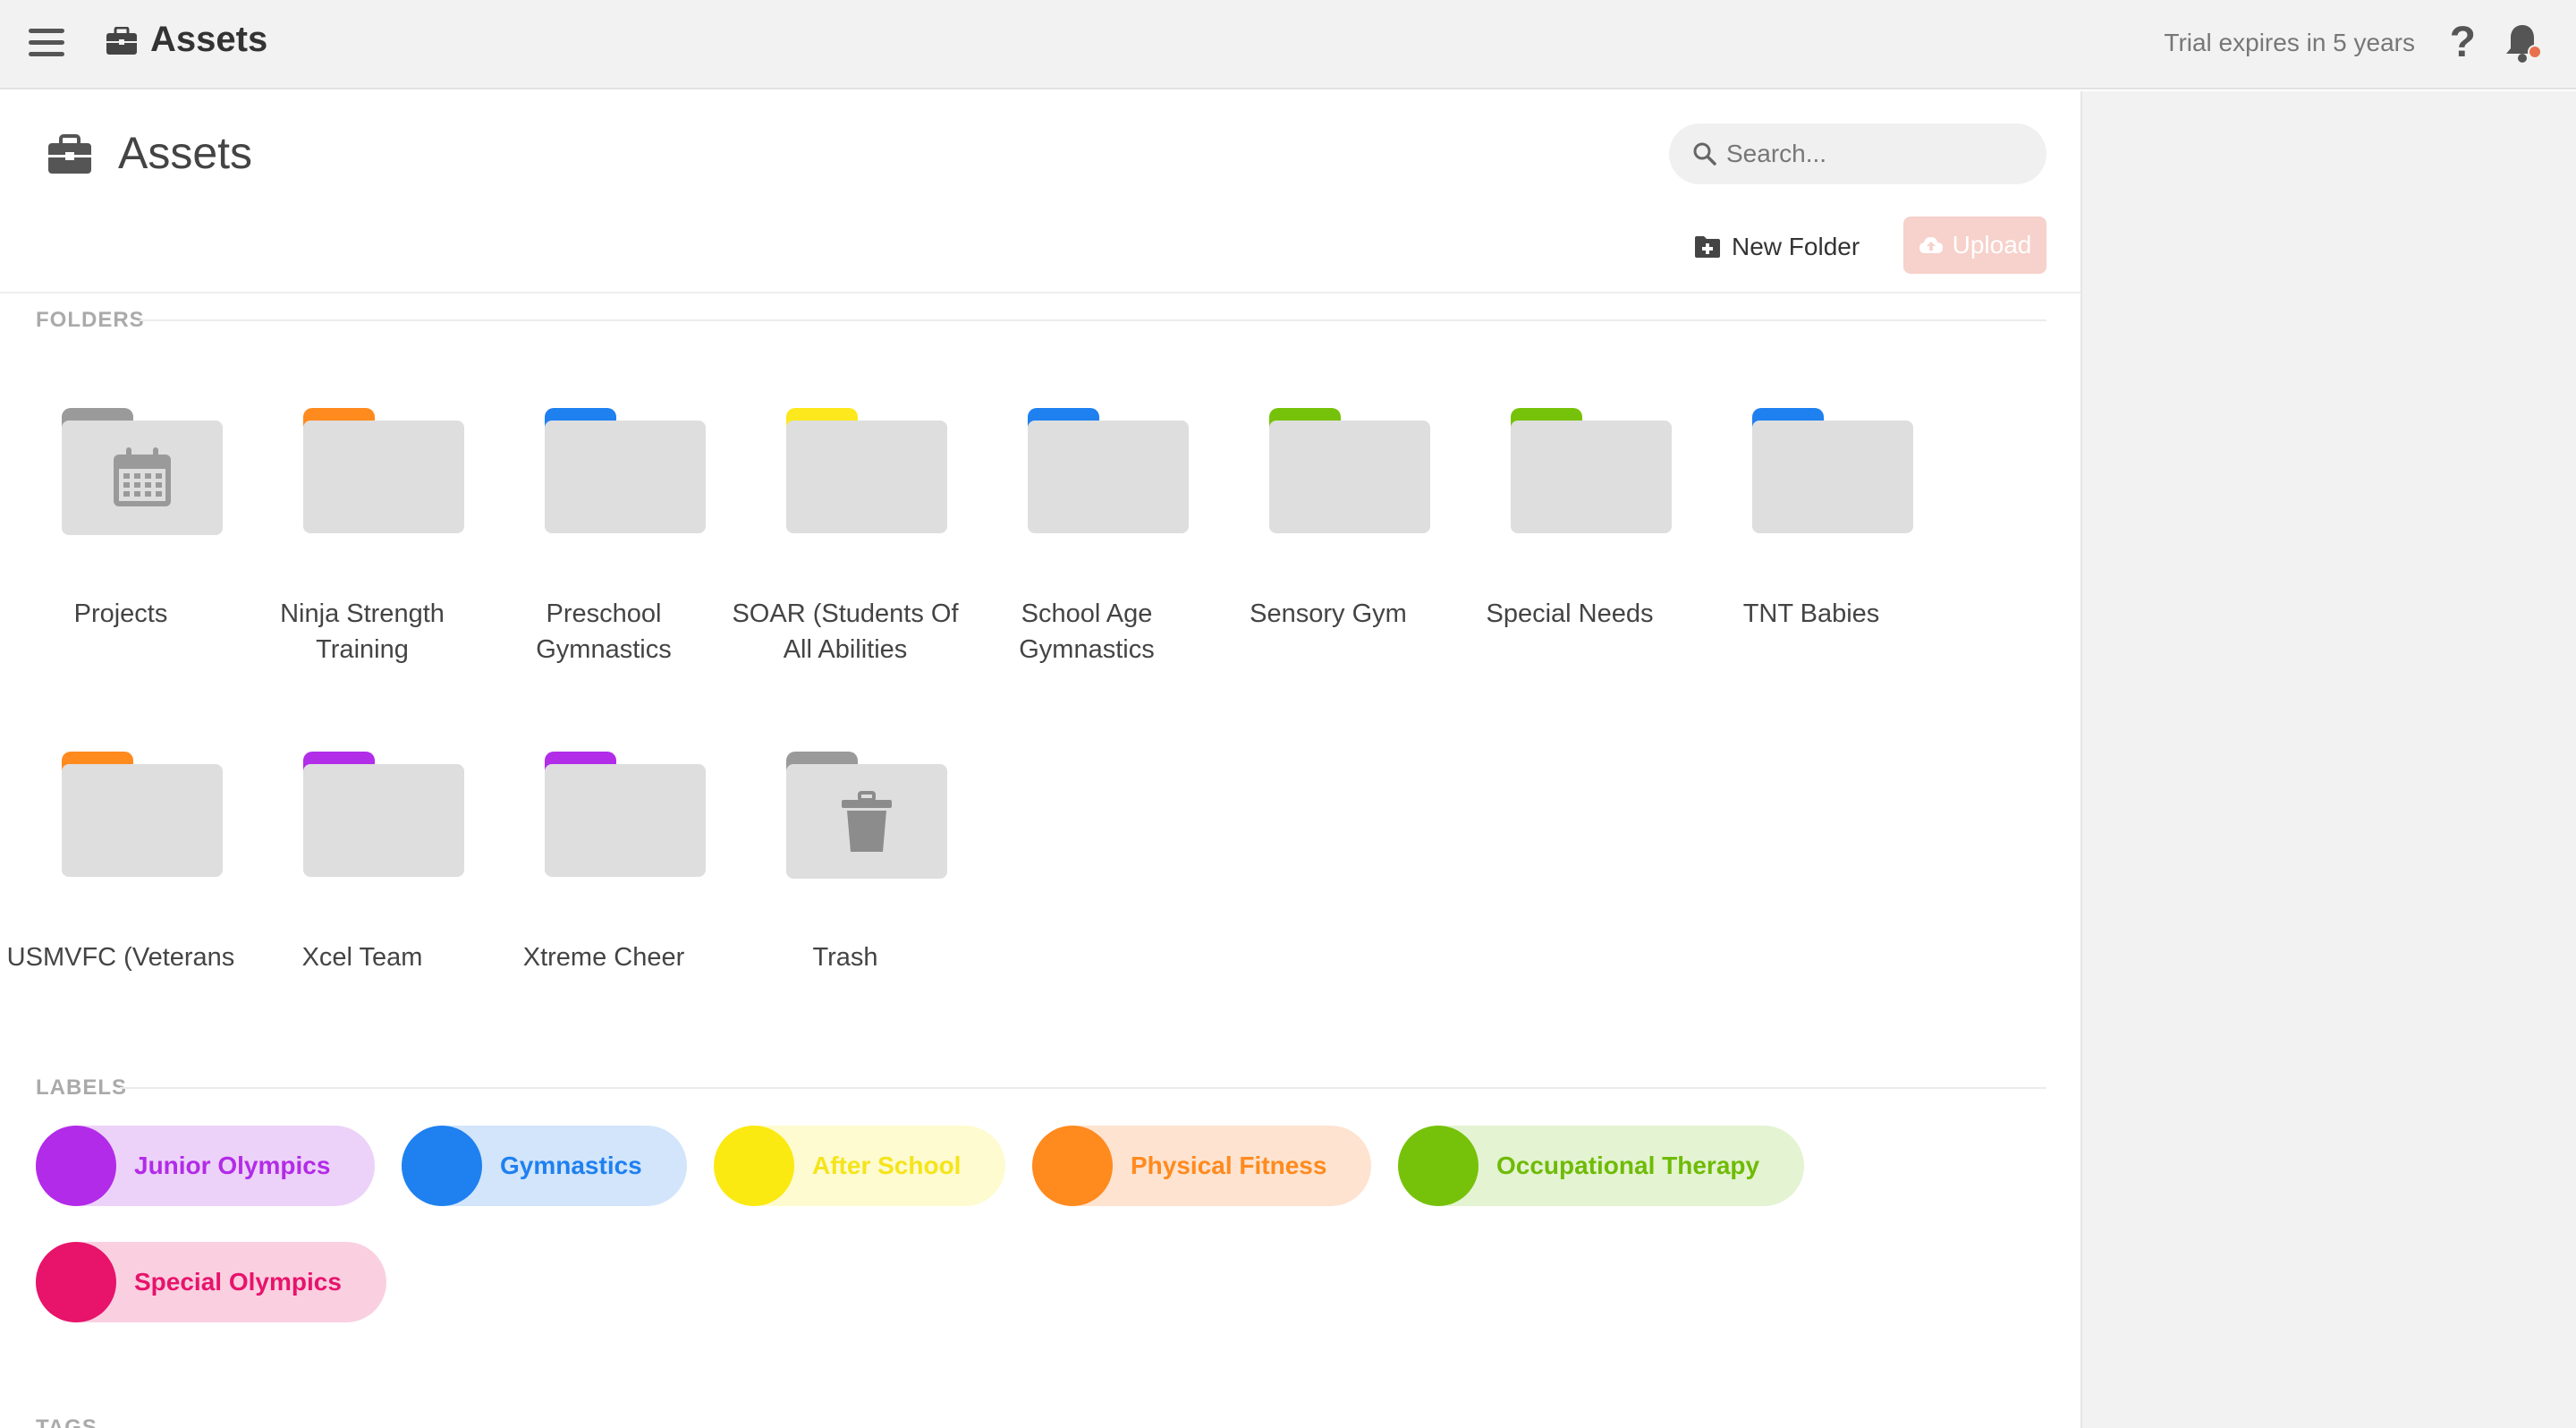 Image resolution: width=2576 pixels, height=1428 pixels. Describe the element at coordinates (1570, 614) in the screenshot. I see `folder-name: Special Needs` at that location.